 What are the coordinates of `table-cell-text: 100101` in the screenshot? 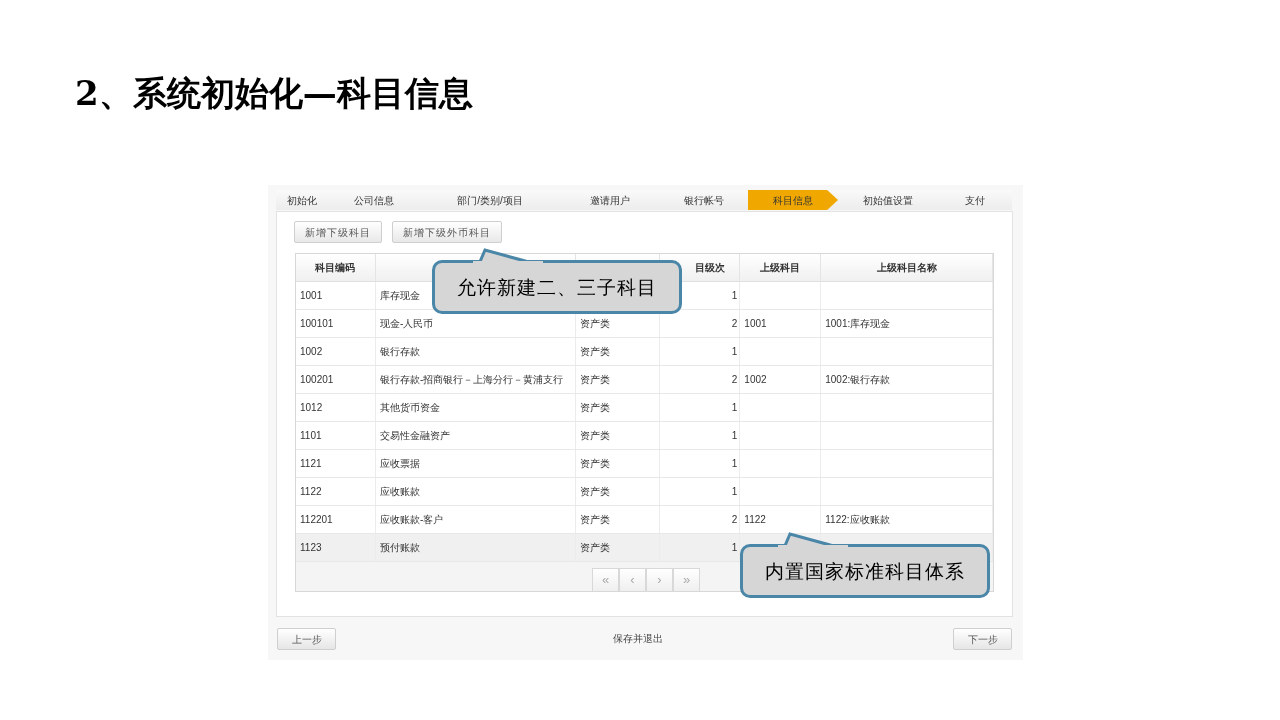 It's located at (317, 324).